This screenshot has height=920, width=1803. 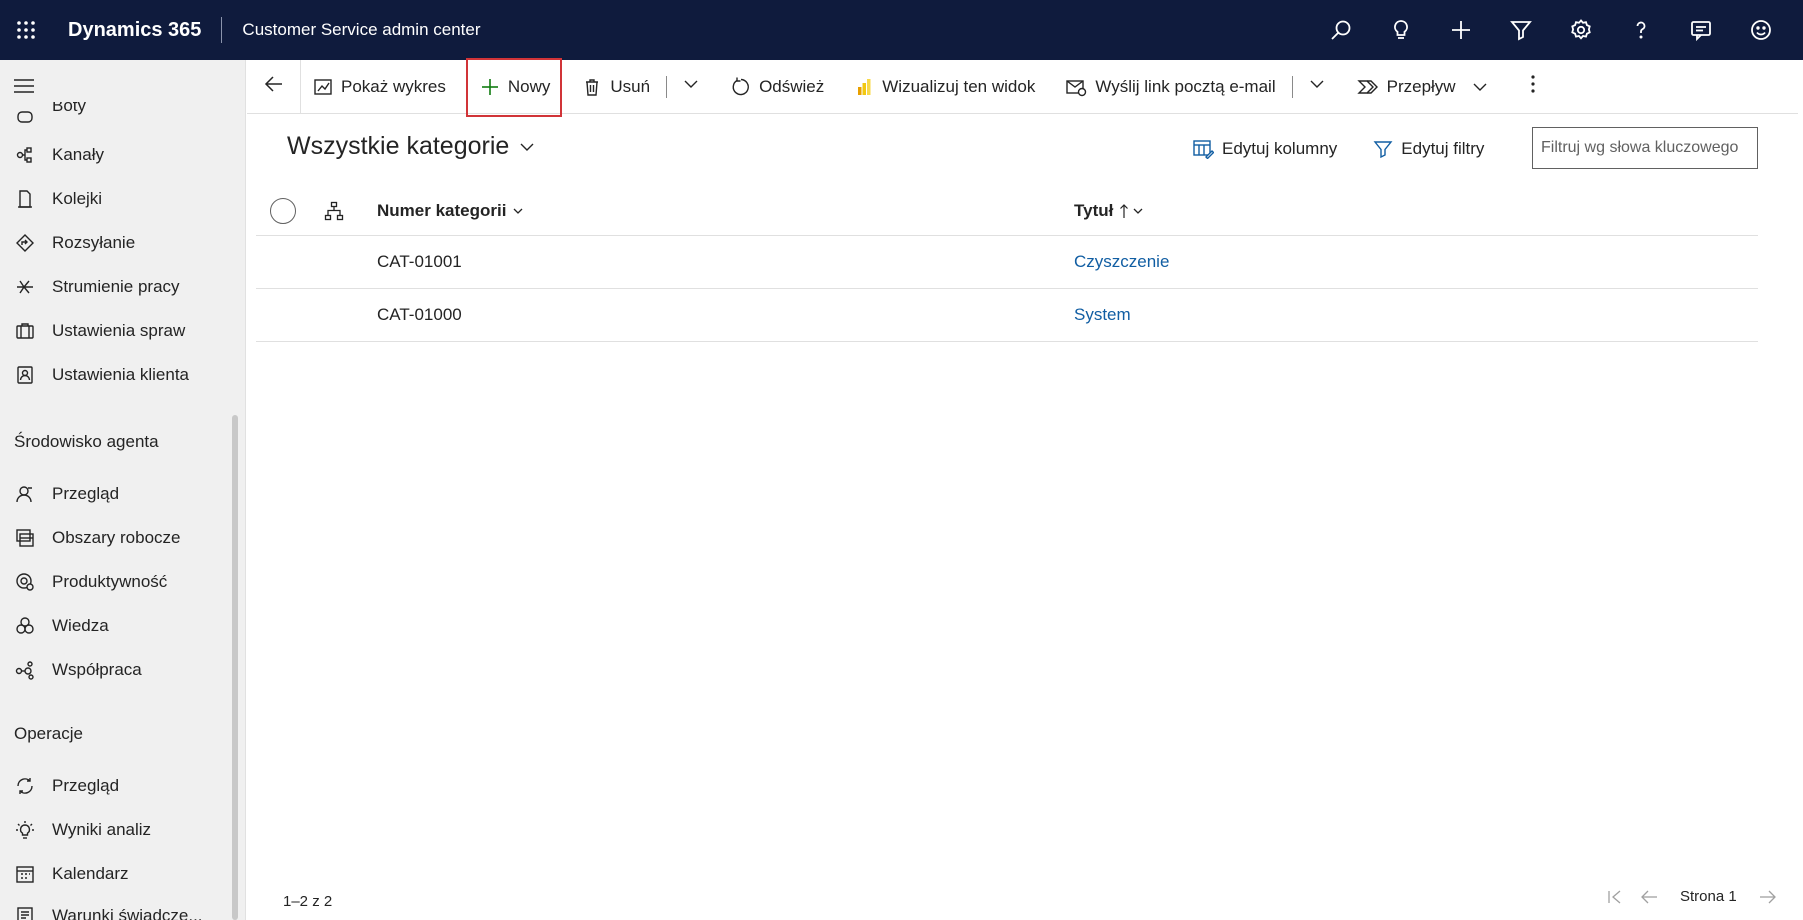 What do you see at coordinates (25, 582) in the screenshot?
I see `productivity-icon` at bounding box center [25, 582].